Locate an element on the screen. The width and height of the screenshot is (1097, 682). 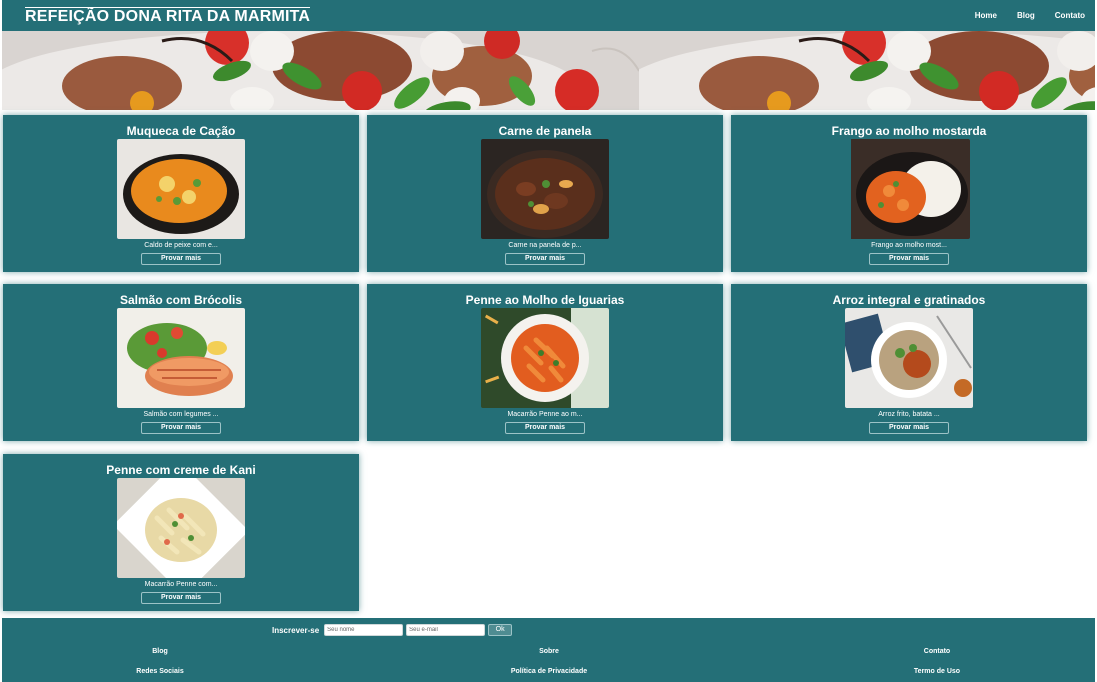
card-title: Carne de panela is located at coordinates (545, 131).